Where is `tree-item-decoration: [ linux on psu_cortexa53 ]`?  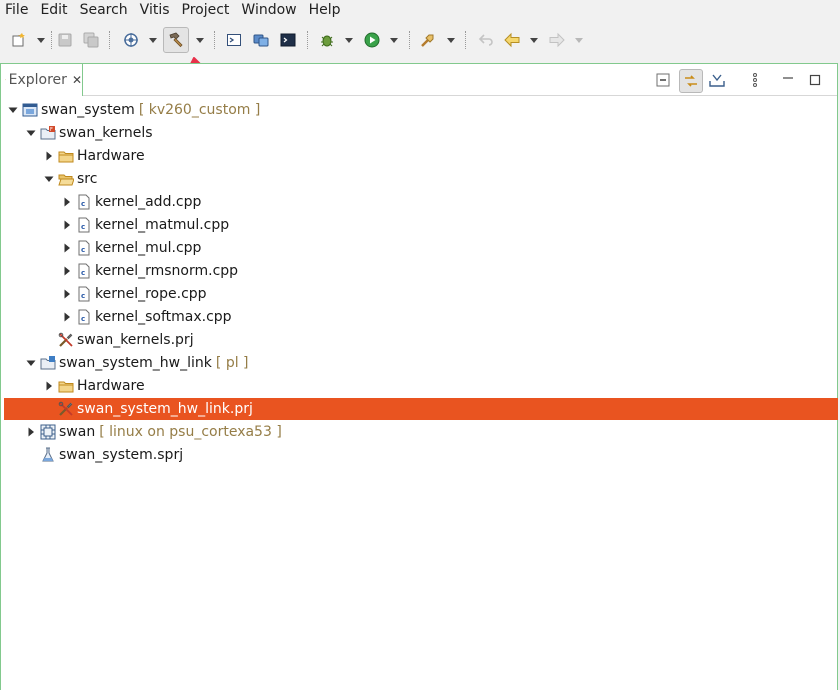
tree-item-decoration: [ linux on psu_cortexa53 ] is located at coordinates (190, 432).